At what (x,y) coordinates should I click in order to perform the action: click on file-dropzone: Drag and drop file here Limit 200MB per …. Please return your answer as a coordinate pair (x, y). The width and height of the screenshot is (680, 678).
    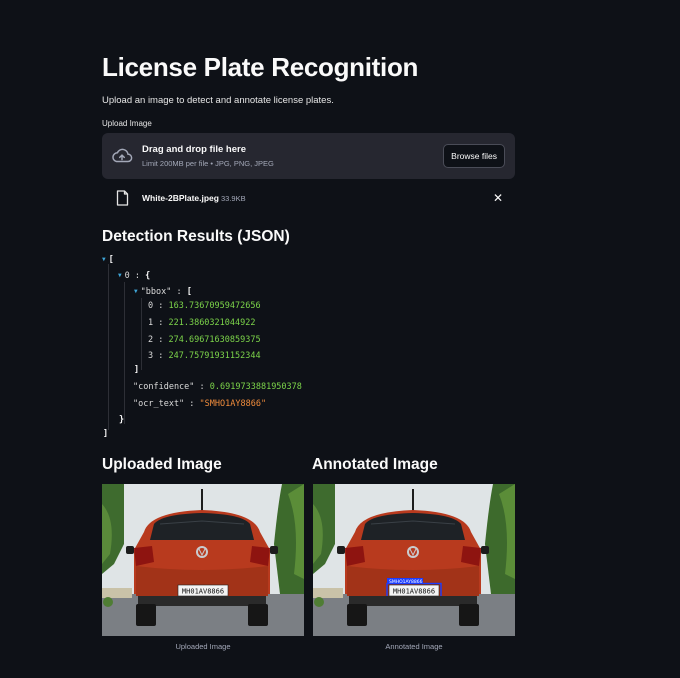
    Looking at the image, I should click on (308, 156).